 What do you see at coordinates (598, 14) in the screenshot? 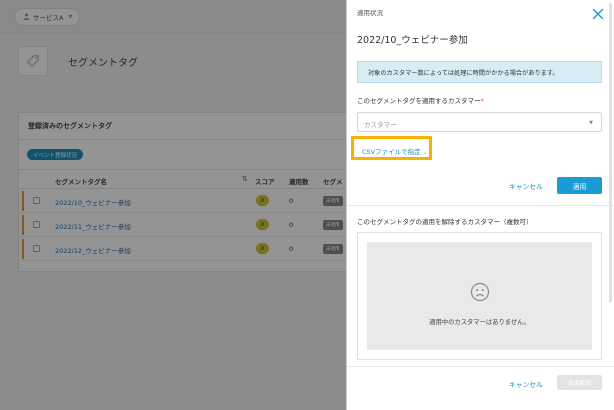
I see `close-icon` at bounding box center [598, 14].